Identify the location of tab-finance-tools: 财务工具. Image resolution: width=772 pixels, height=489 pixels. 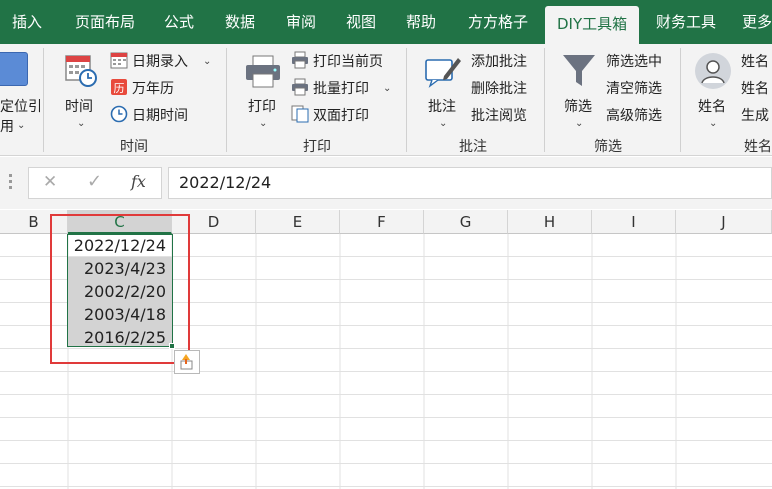
(686, 22).